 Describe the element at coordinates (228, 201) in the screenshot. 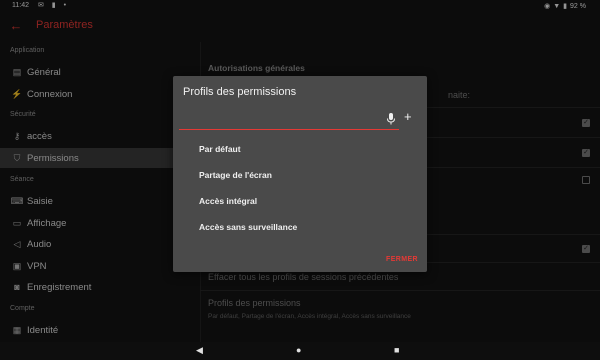

I see `profile-option-full-access: Accès intégral` at that location.